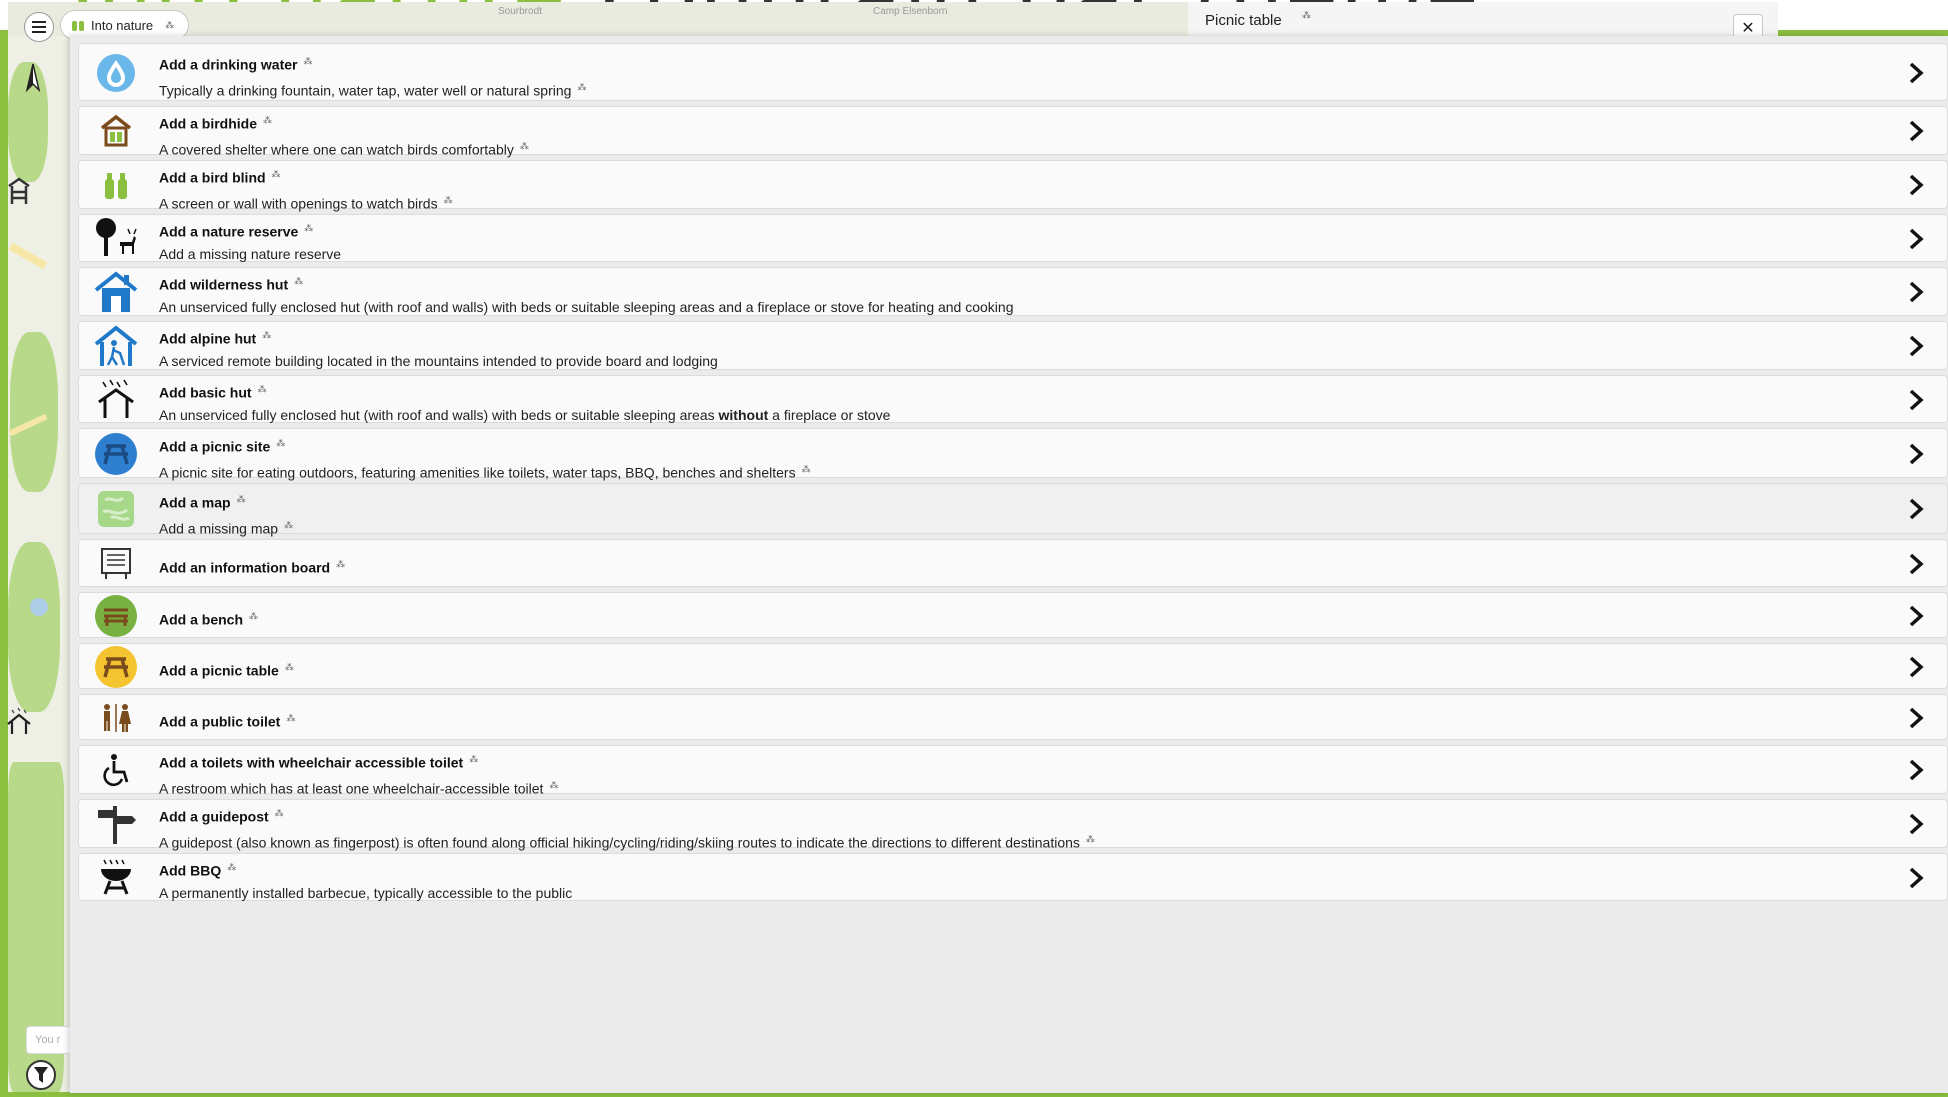  I want to click on item-title: Add a guidepost, so click(214, 816).